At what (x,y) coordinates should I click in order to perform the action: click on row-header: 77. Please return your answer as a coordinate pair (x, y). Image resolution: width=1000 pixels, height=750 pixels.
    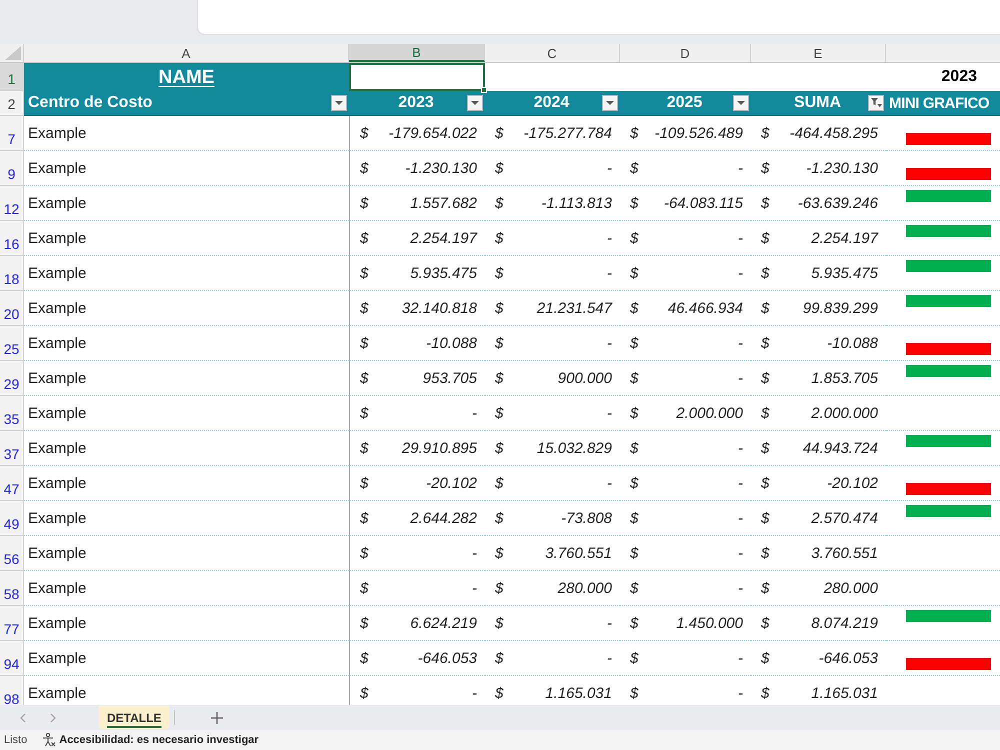
    Looking at the image, I should click on (12, 623).